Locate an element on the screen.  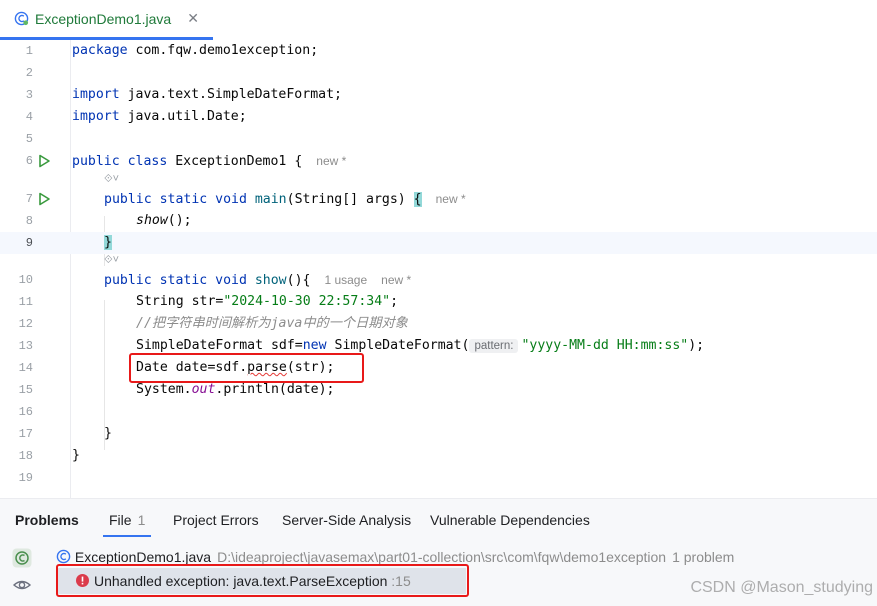
line-number: 2 is located at coordinates (29, 73).